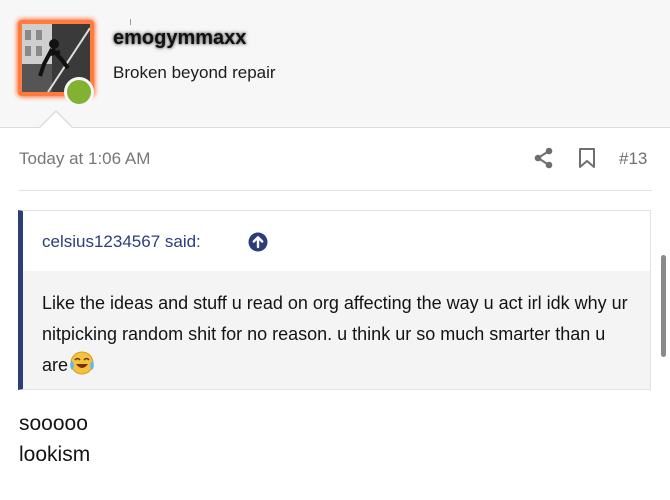 This screenshot has height=500, width=670. I want to click on crying-laughing-emoji-icon, so click(82, 368).